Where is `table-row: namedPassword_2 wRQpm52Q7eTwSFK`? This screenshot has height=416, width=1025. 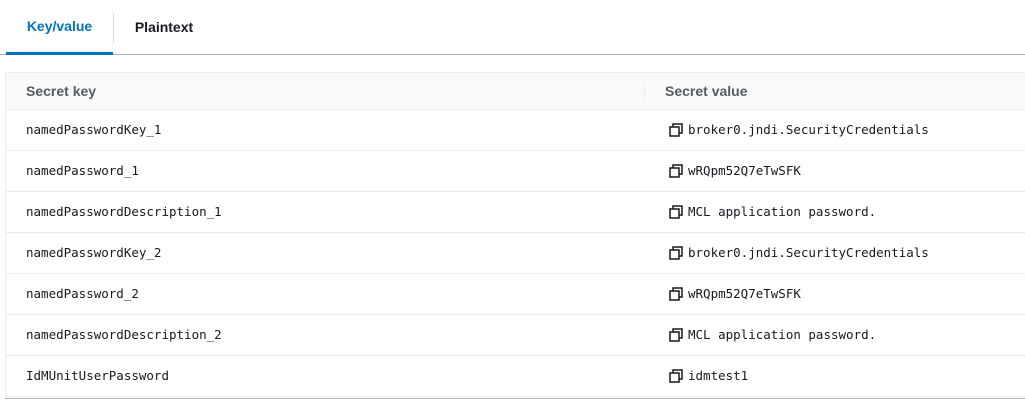
table-row: namedPassword_2 wRQpm52Q7eTwSFK is located at coordinates (515, 294).